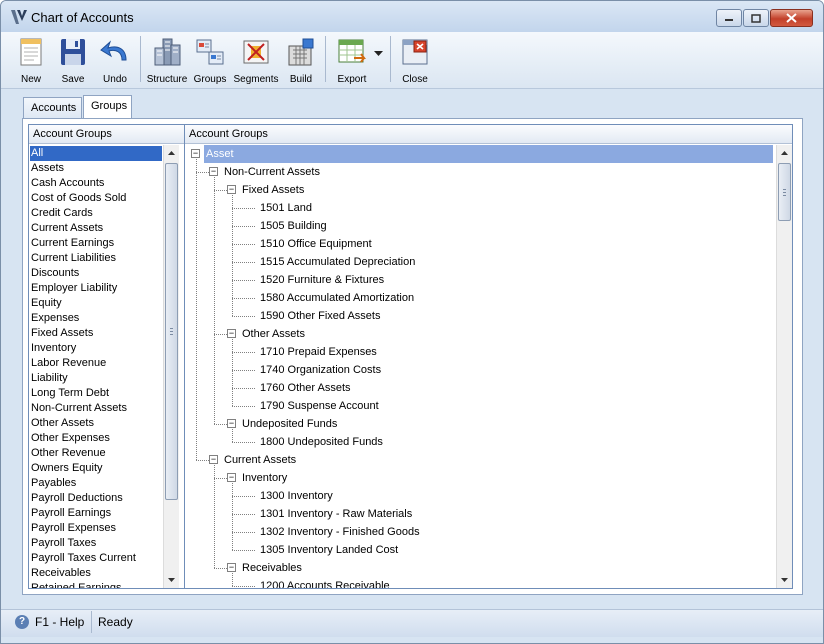 The width and height of the screenshot is (824, 644). Describe the element at coordinates (319, 370) in the screenshot. I see `tree-account-node: 1740 Organization Costs` at that location.